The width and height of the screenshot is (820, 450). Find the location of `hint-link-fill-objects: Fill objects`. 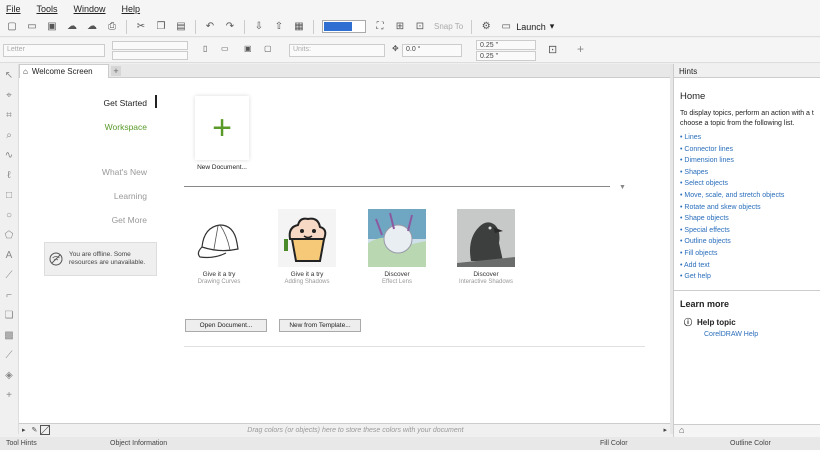

hint-link-fill-objects: Fill objects is located at coordinates (750, 254).